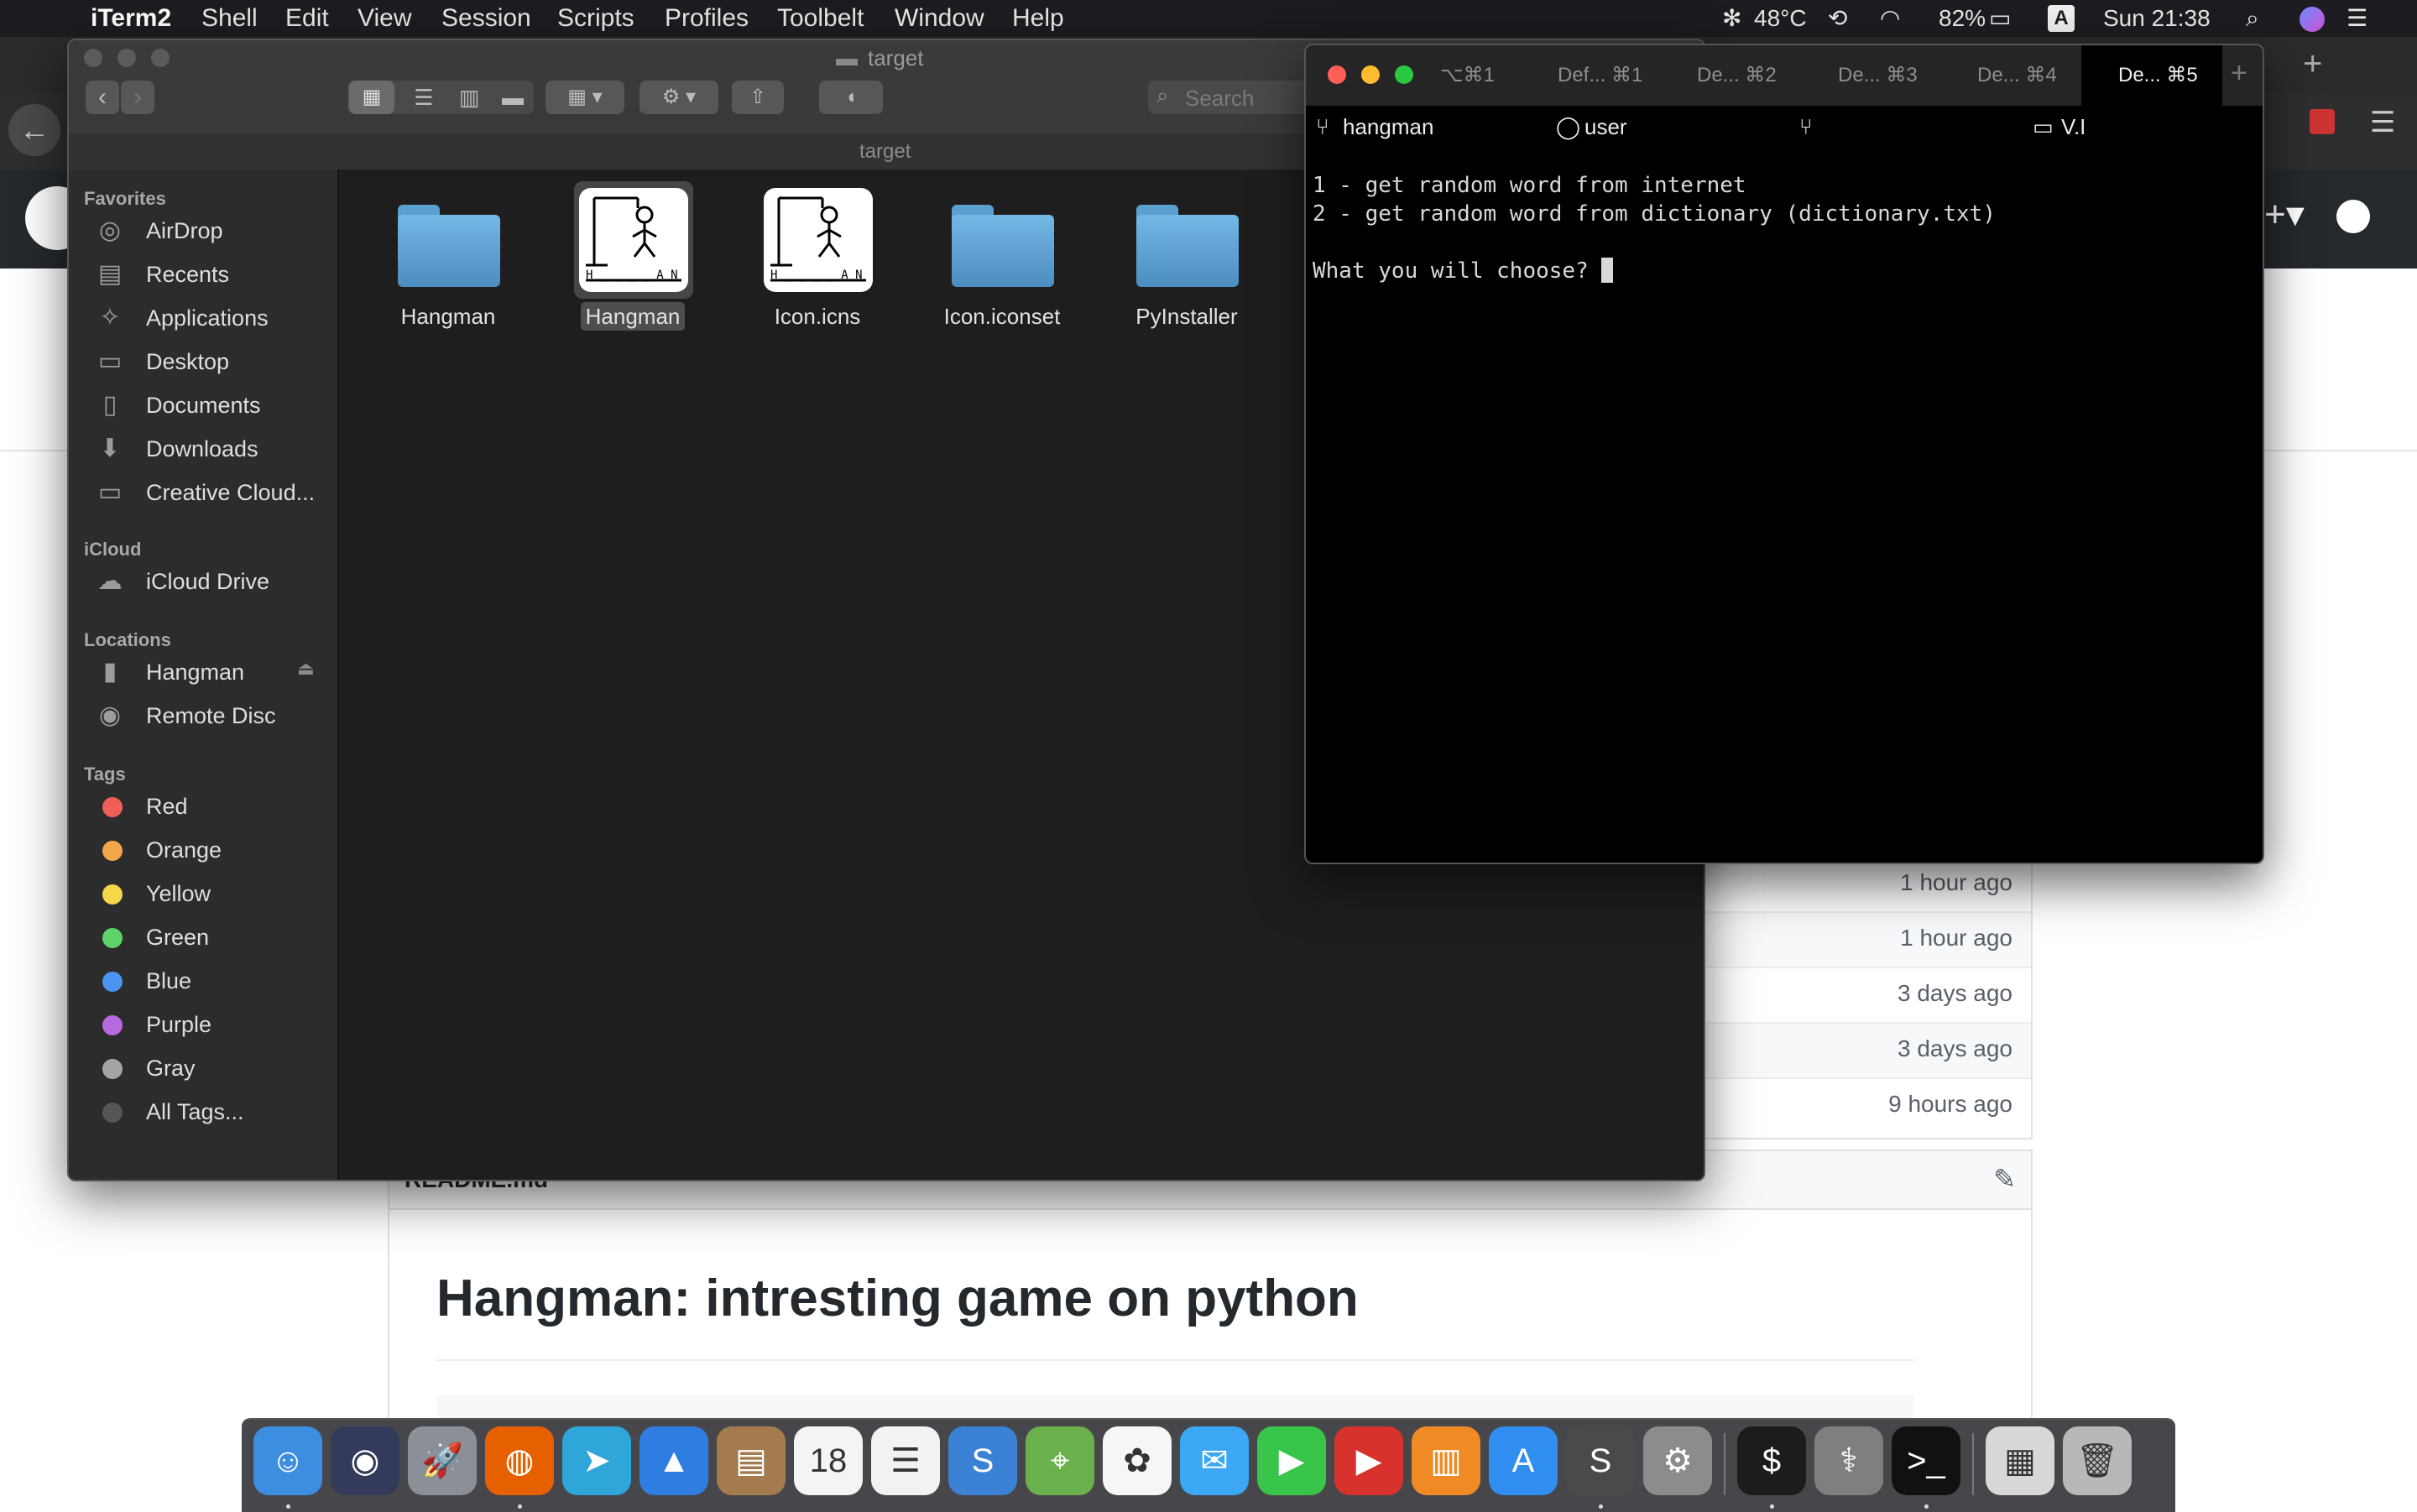 This screenshot has height=1512, width=2417. I want to click on sidebar-item-icloud-drive: ☁ iCloud Drive, so click(203, 581).